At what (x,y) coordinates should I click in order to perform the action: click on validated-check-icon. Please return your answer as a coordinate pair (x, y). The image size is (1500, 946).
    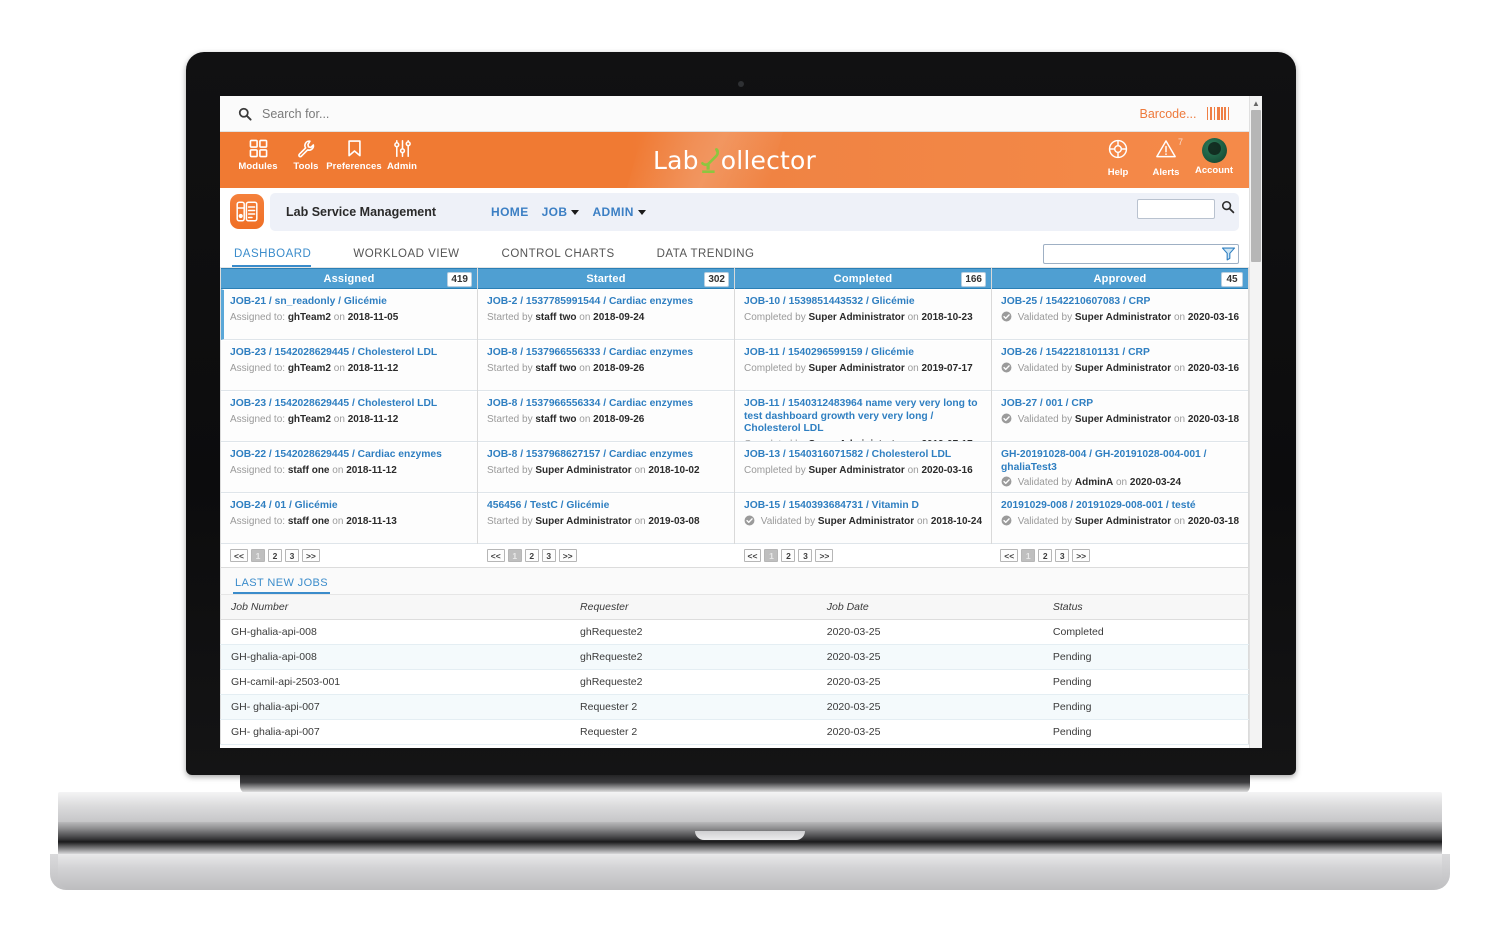
    Looking at the image, I should click on (749, 522).